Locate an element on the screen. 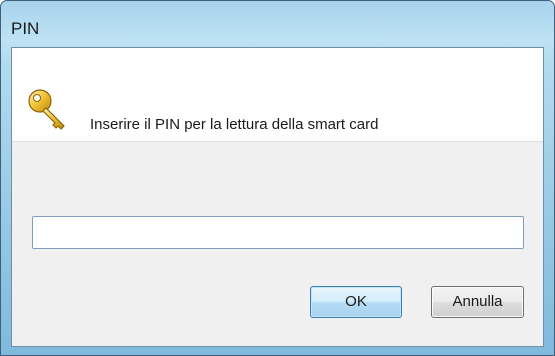 This screenshot has width=555, height=356. window-title: PIN is located at coordinates (25, 28).